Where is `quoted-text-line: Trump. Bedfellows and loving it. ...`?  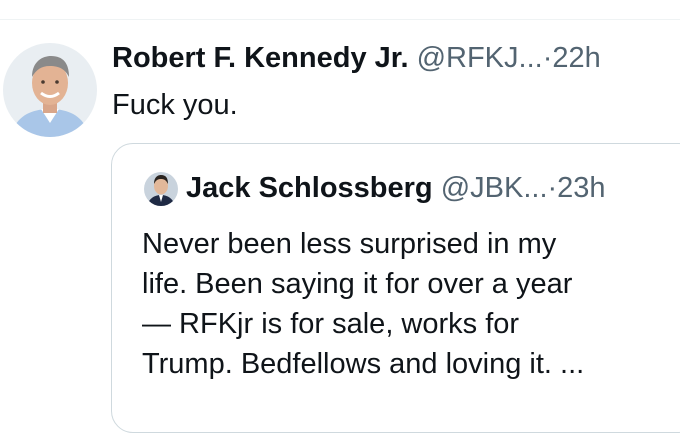
quoted-text-line: Trump. Bedfellows and loving it. ... is located at coordinates (363, 364).